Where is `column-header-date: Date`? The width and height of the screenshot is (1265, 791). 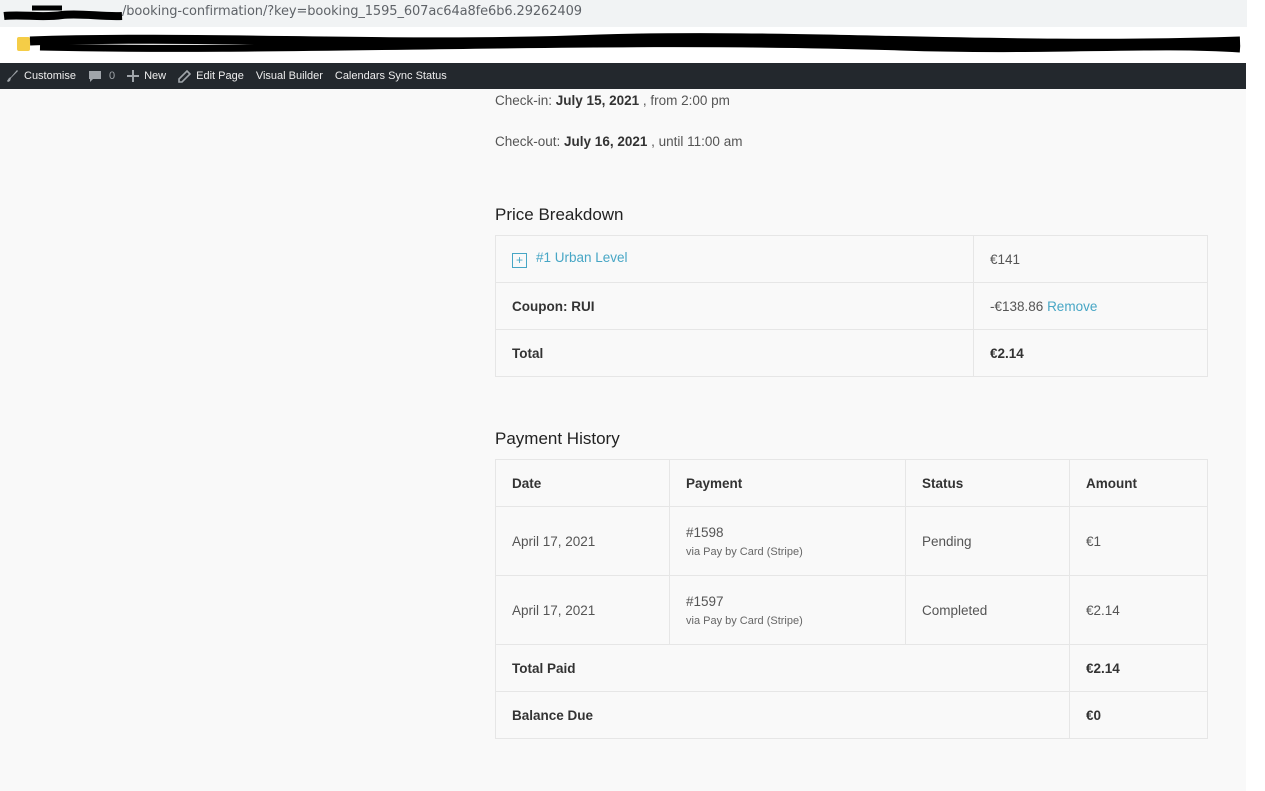 column-header-date: Date is located at coordinates (582, 483).